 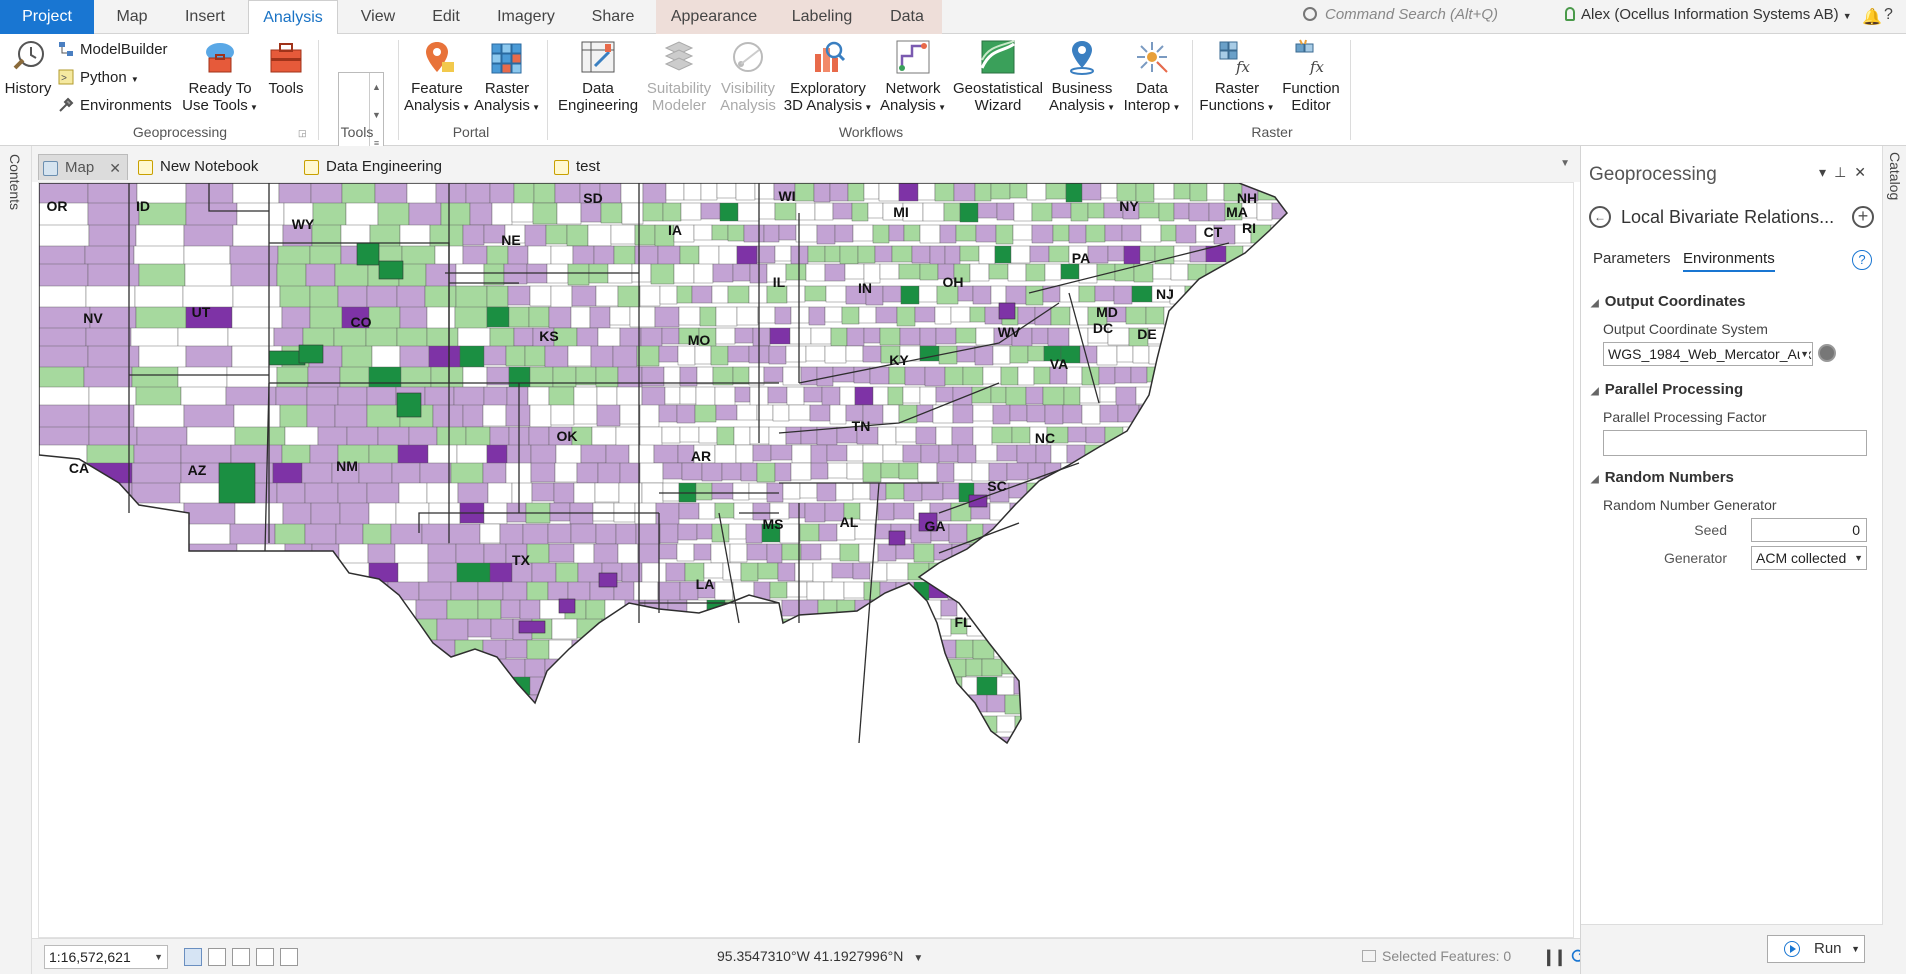 I want to click on fixed-zoom-icon, so click(x=193, y=957).